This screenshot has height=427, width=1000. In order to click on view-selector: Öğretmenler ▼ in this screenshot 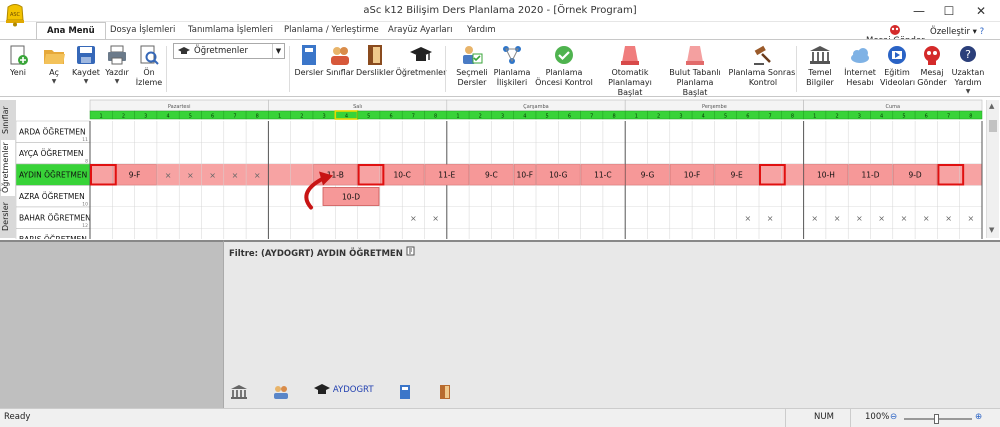, I will do `click(229, 51)`.